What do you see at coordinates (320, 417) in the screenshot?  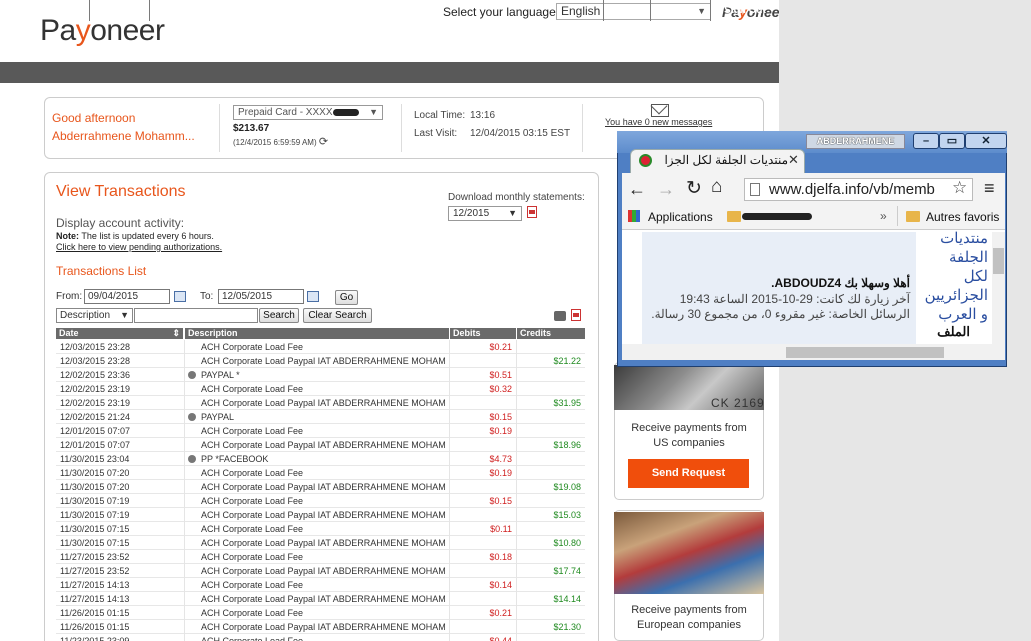 I see `table-row: 12/02/2015 21:24 PAYPAL $0.15` at bounding box center [320, 417].